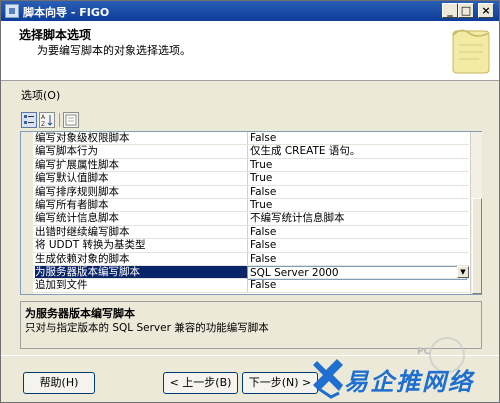 The image size is (500, 403). What do you see at coordinates (55, 35) in the screenshot?
I see `page-title: 选择脚本选项` at bounding box center [55, 35].